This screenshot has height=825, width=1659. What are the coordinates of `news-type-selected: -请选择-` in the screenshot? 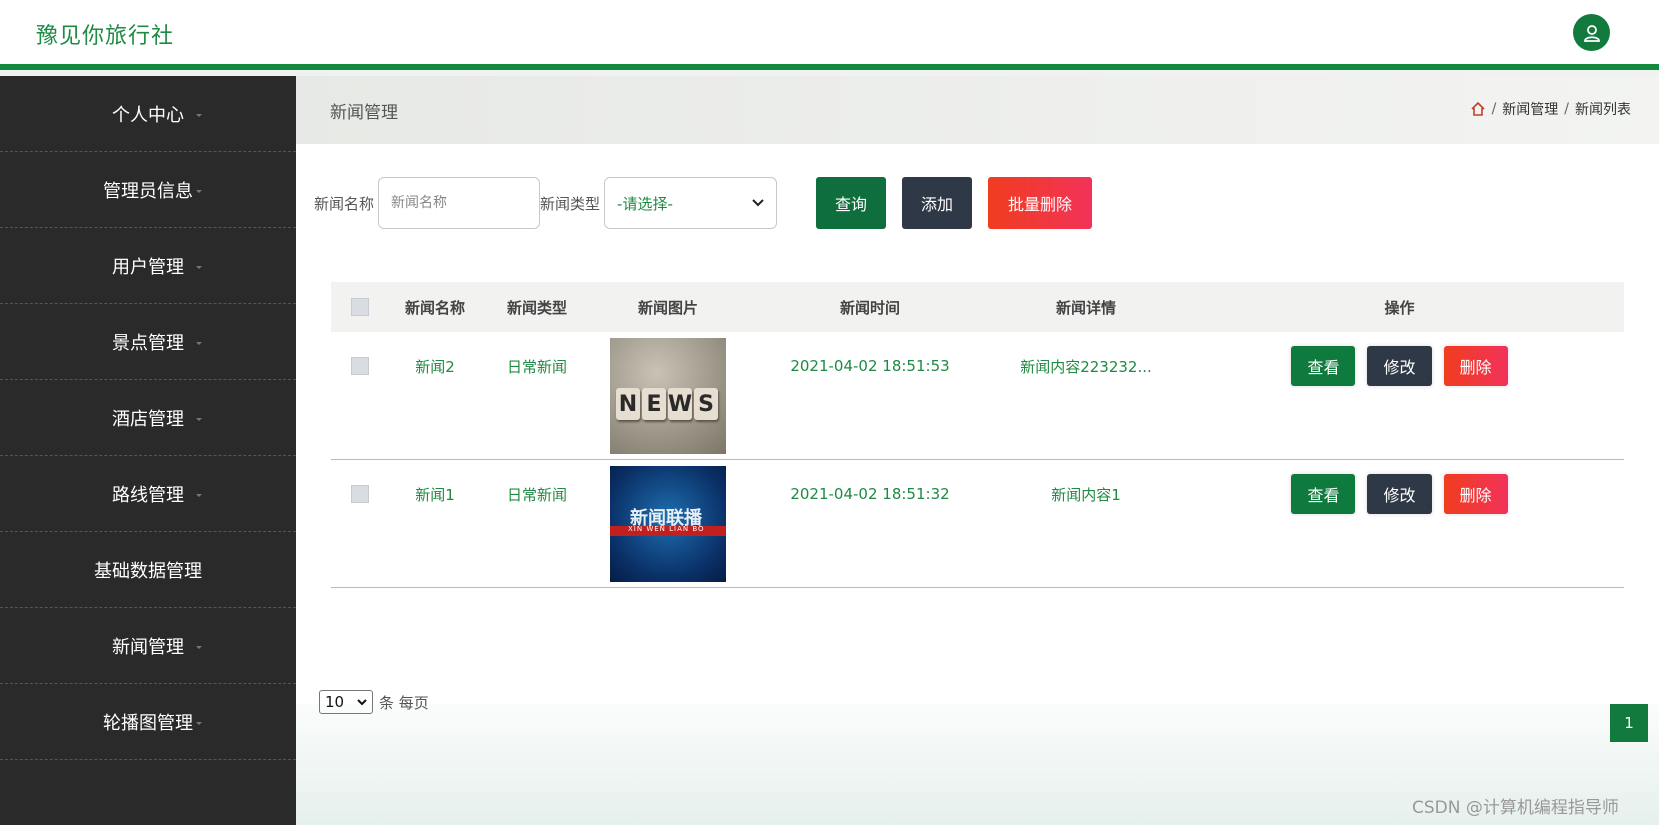 It's located at (645, 203).